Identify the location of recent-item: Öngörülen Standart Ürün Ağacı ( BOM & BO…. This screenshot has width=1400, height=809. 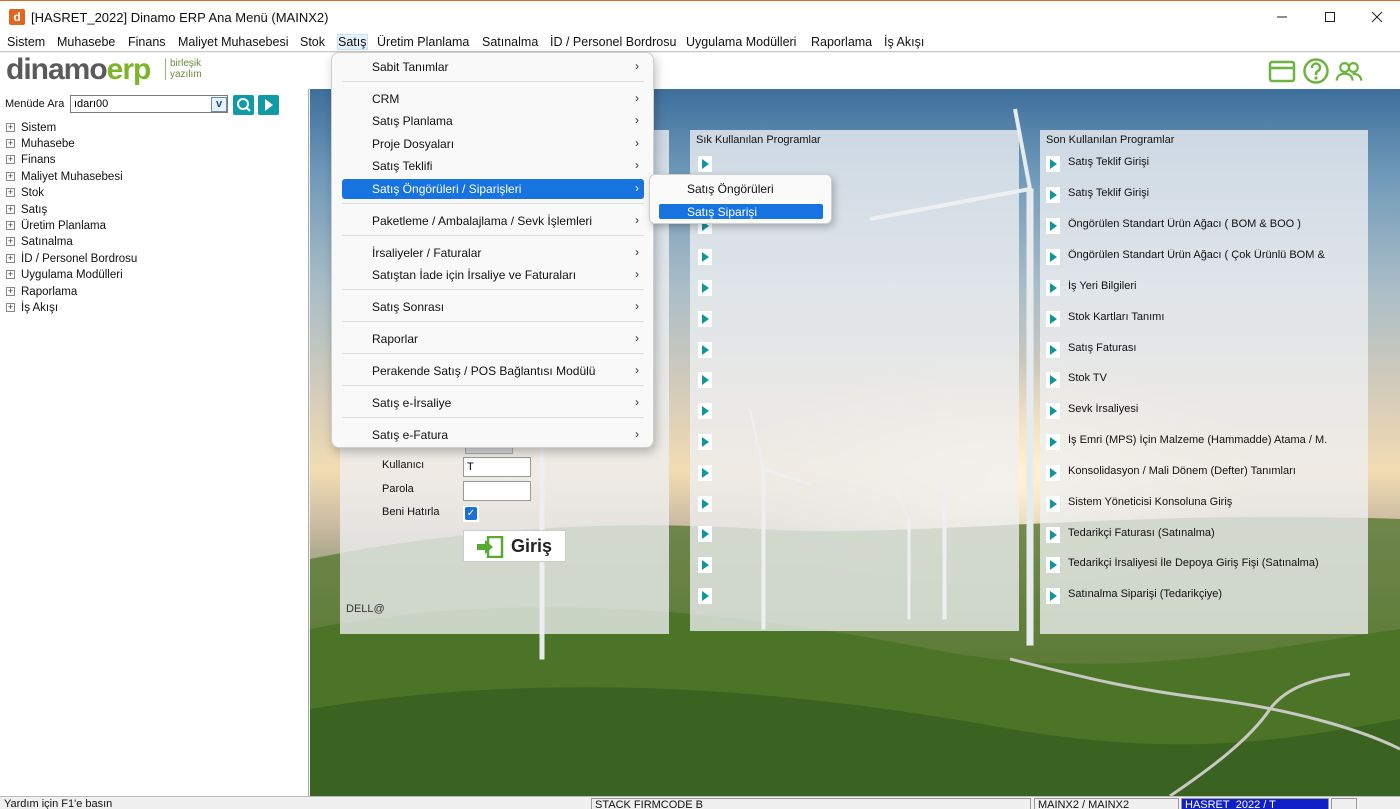
(1191, 226).